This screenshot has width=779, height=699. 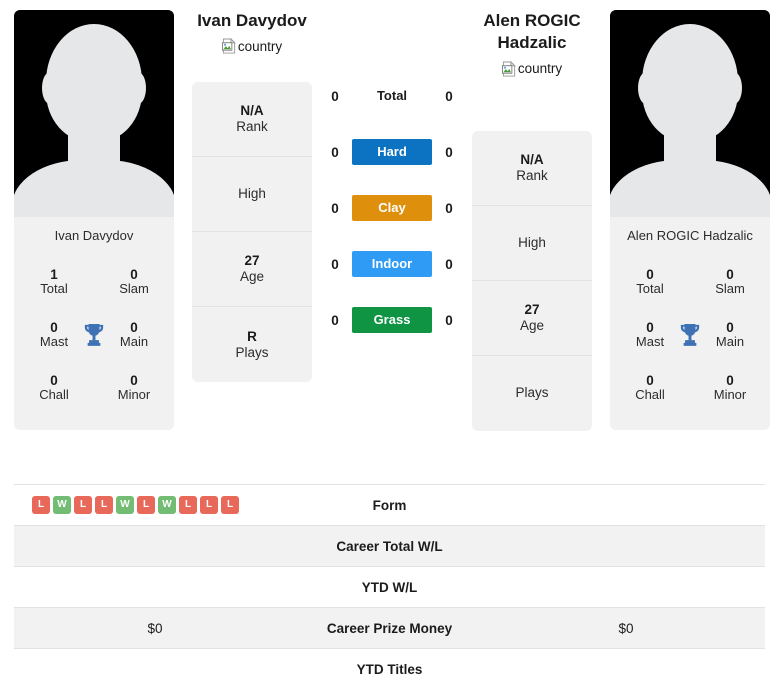 I want to click on left-stat-total-label: Total, so click(x=54, y=288).